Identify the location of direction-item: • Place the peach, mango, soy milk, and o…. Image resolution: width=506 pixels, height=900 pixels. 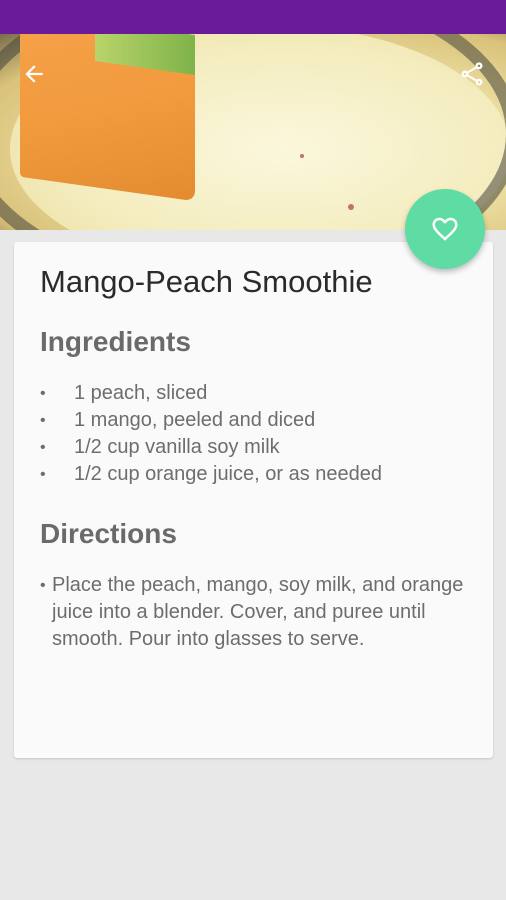
(253, 612).